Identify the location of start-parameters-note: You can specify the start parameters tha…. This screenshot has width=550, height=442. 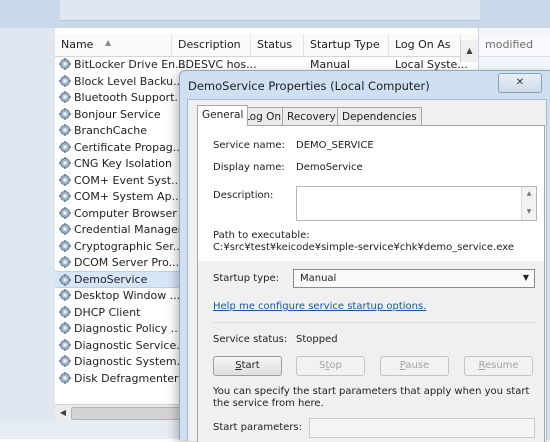
(371, 397).